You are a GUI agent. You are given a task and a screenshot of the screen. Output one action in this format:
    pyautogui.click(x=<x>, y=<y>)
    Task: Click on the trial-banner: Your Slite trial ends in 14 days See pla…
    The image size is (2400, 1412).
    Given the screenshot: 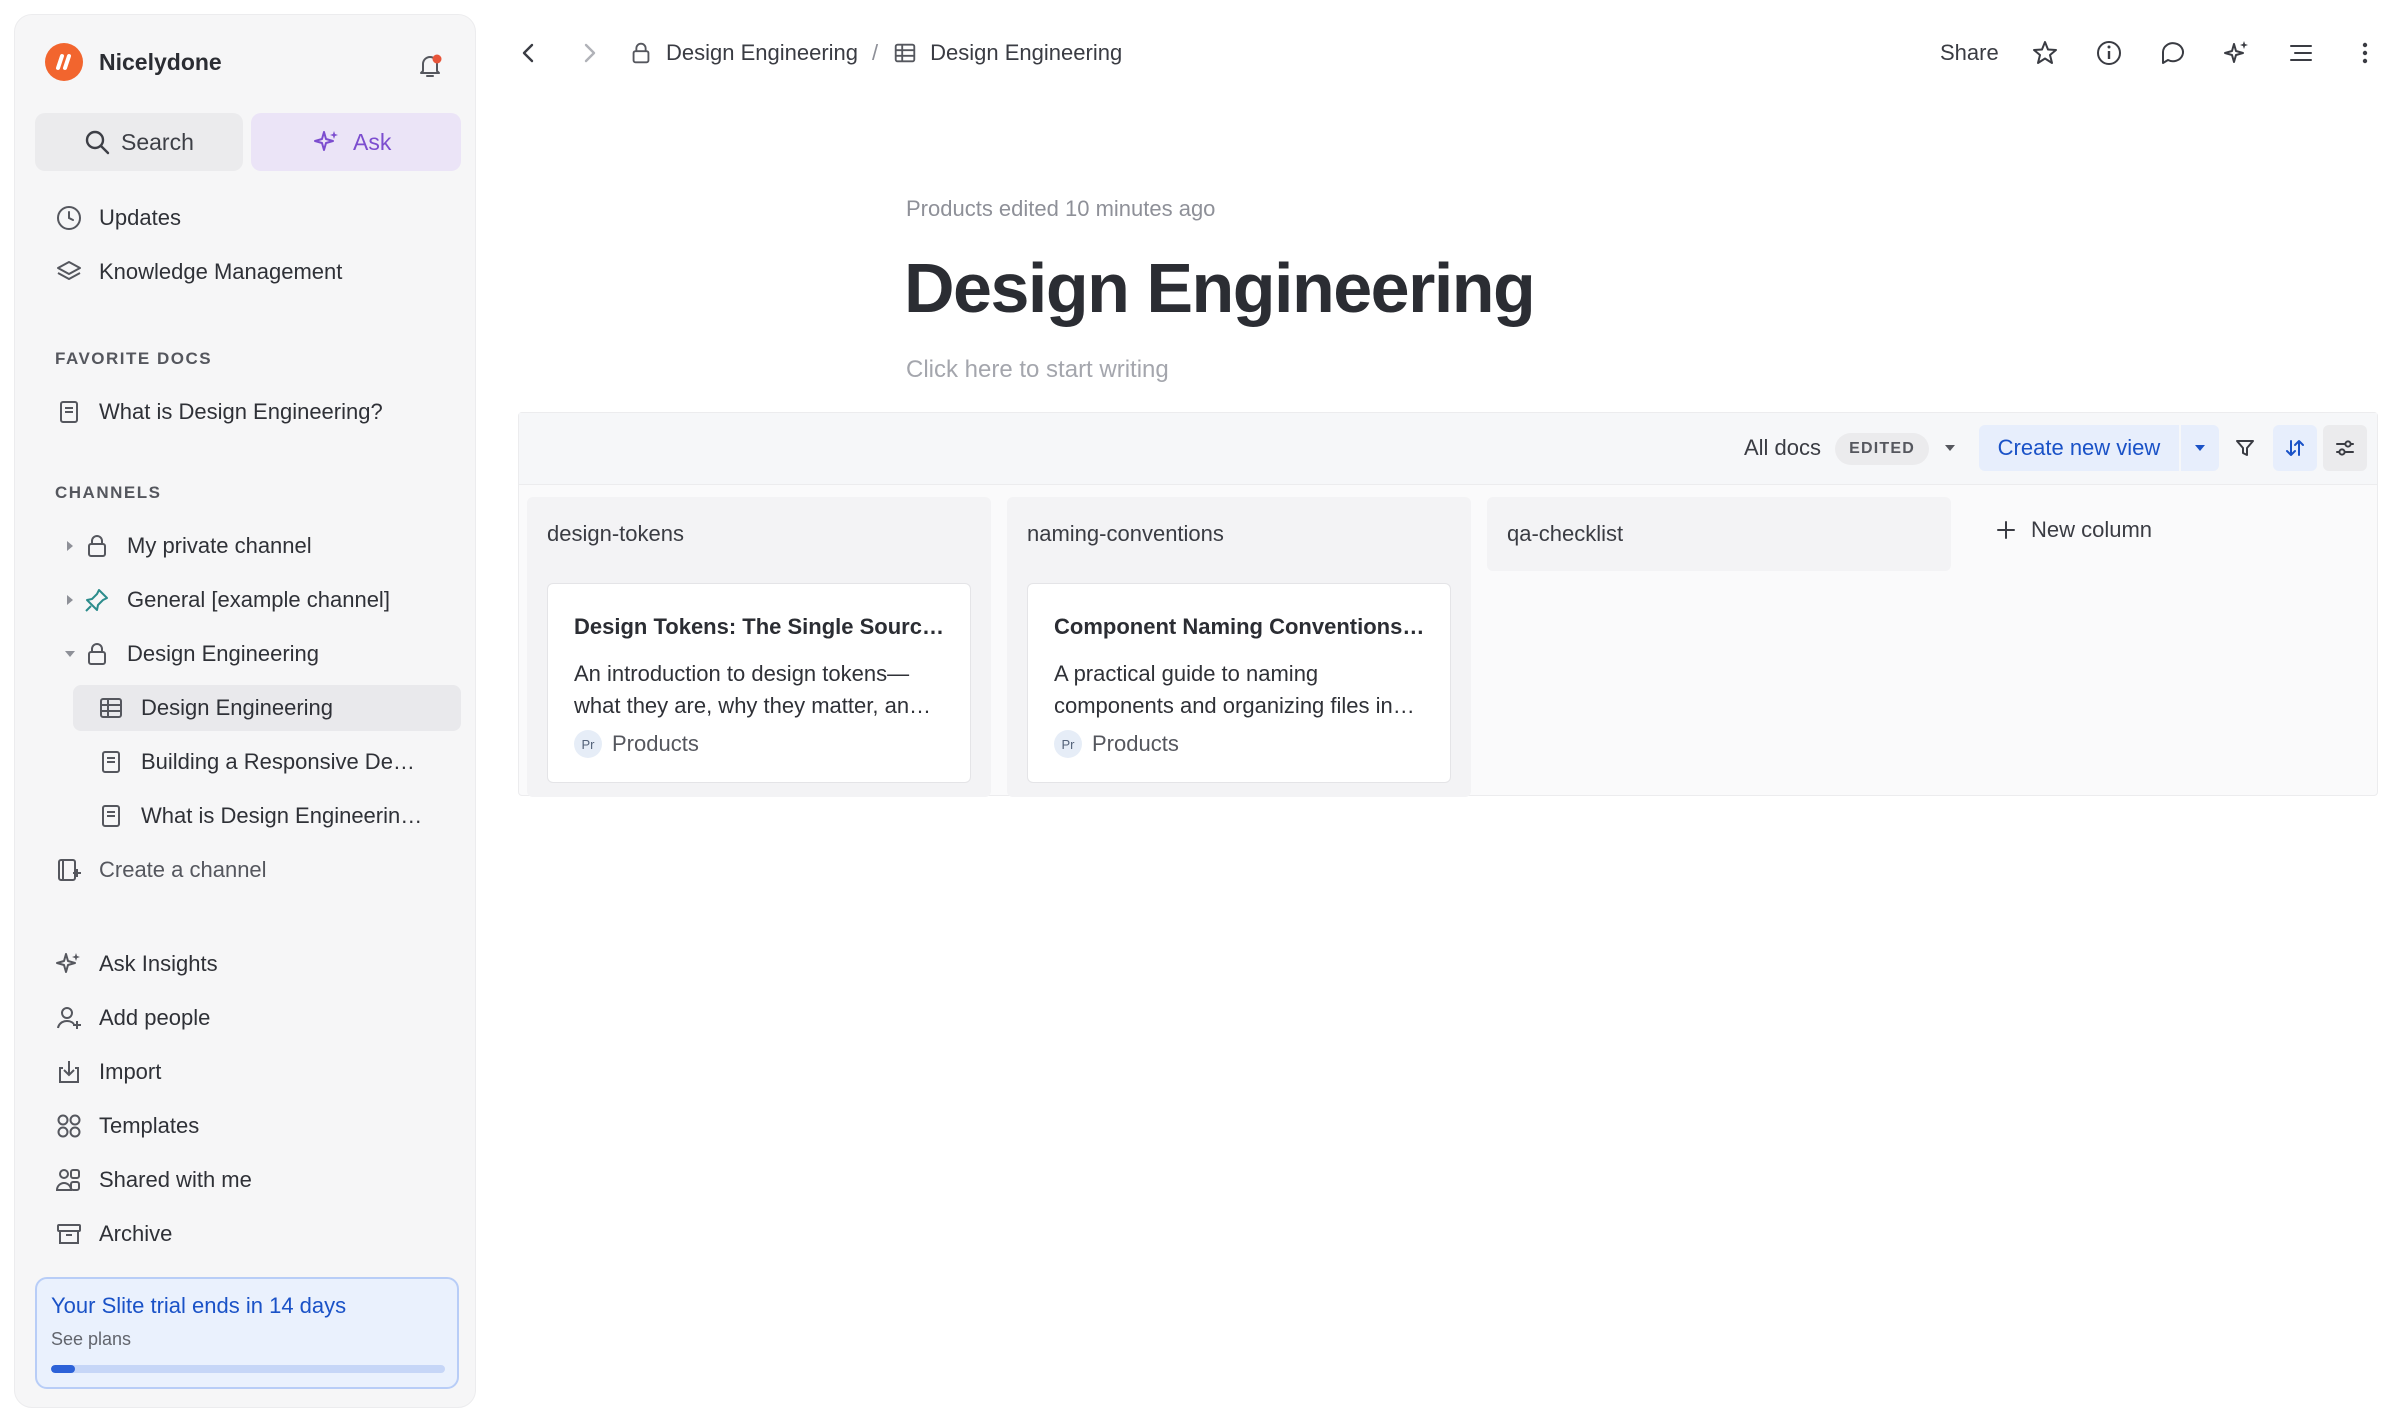 What is the action you would take?
    pyautogui.click(x=247, y=1333)
    